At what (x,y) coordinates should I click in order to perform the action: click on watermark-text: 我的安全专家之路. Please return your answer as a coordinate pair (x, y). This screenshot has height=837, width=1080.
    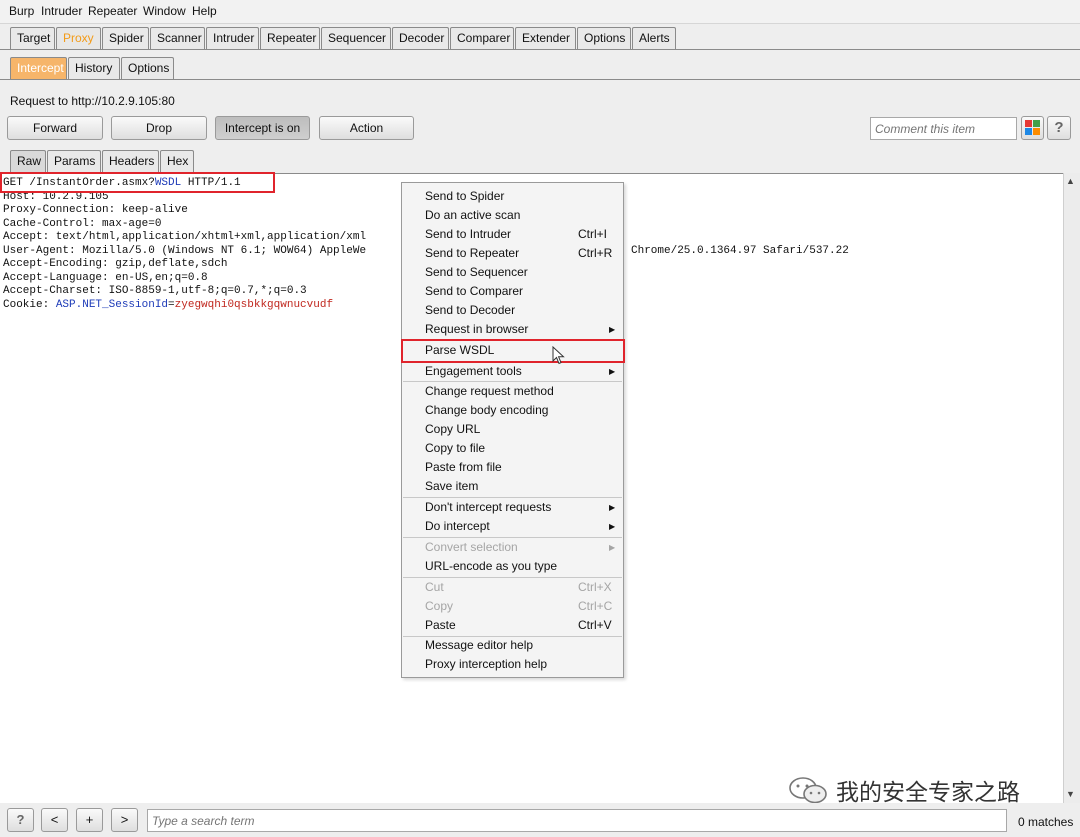
    Looking at the image, I should click on (928, 793).